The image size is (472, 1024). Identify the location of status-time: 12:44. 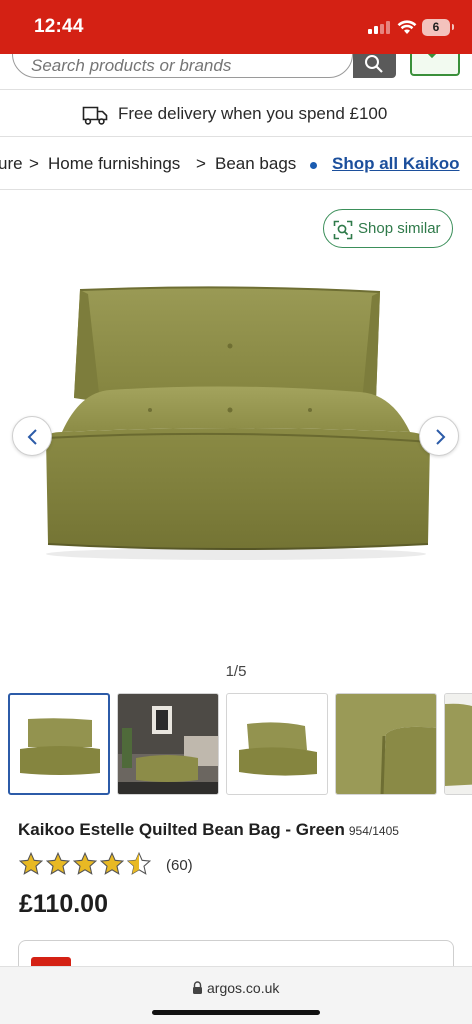
(59, 26).